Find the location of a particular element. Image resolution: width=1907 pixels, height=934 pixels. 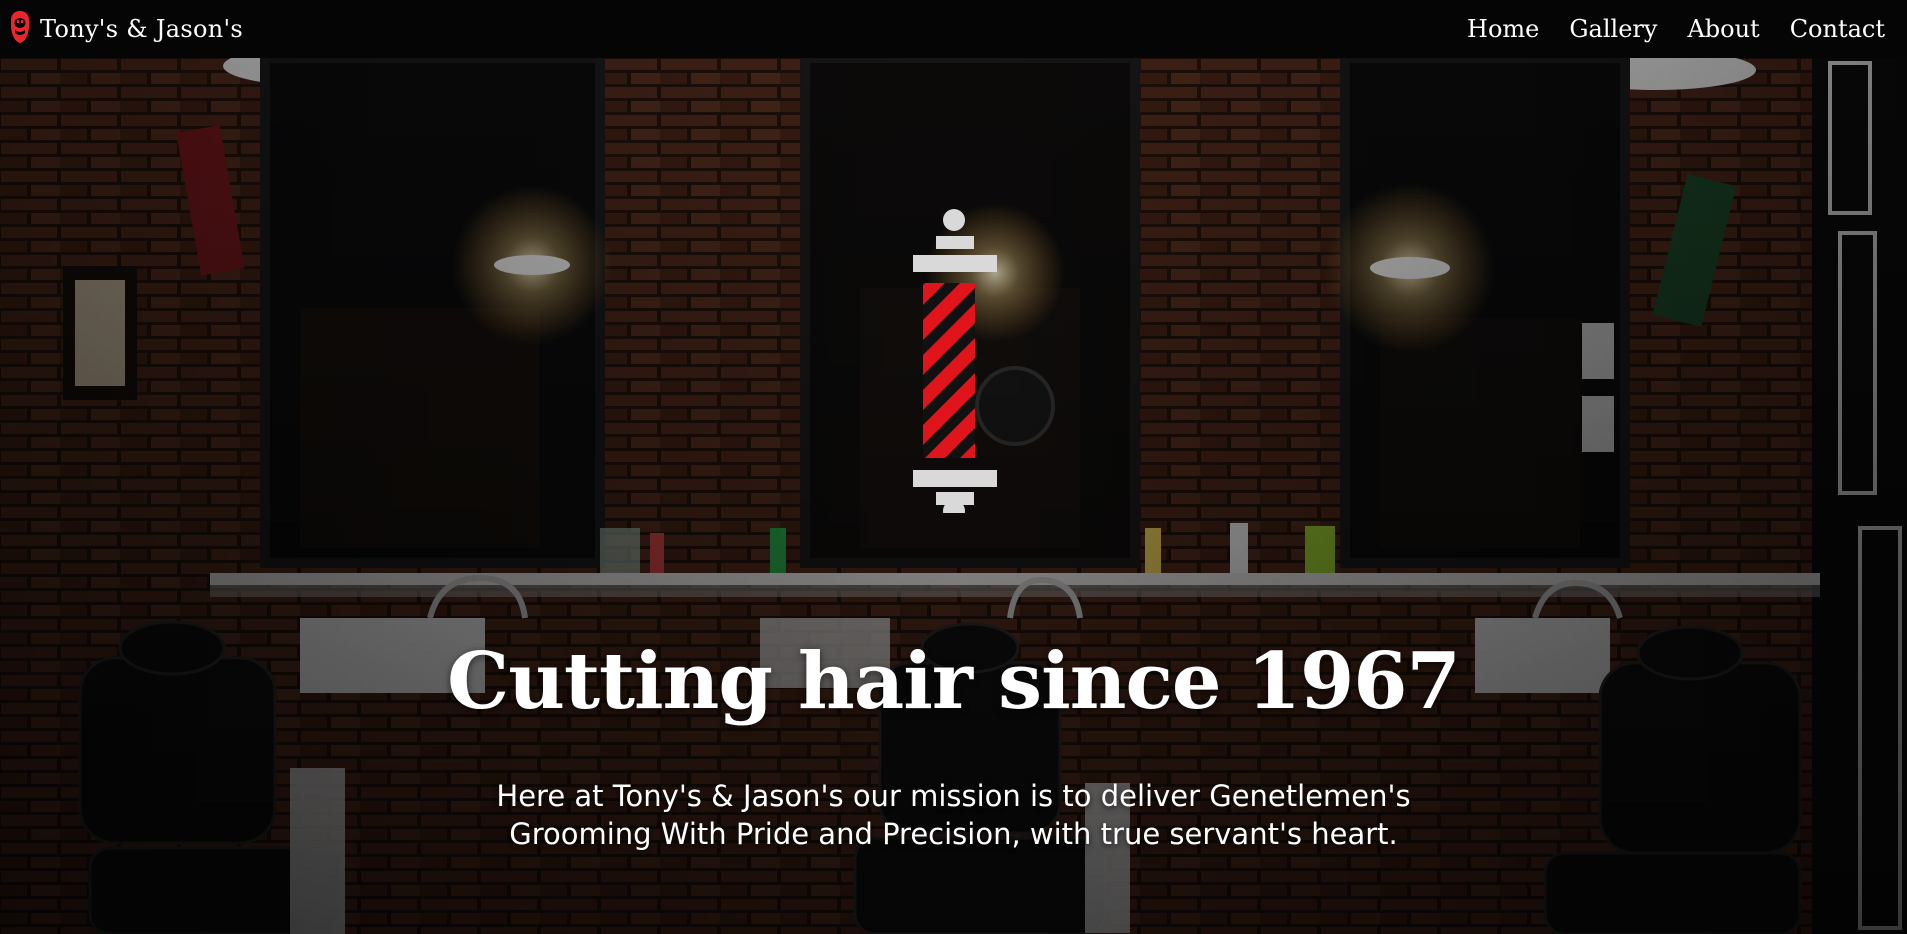

nav-home: Home is located at coordinates (1503, 29).